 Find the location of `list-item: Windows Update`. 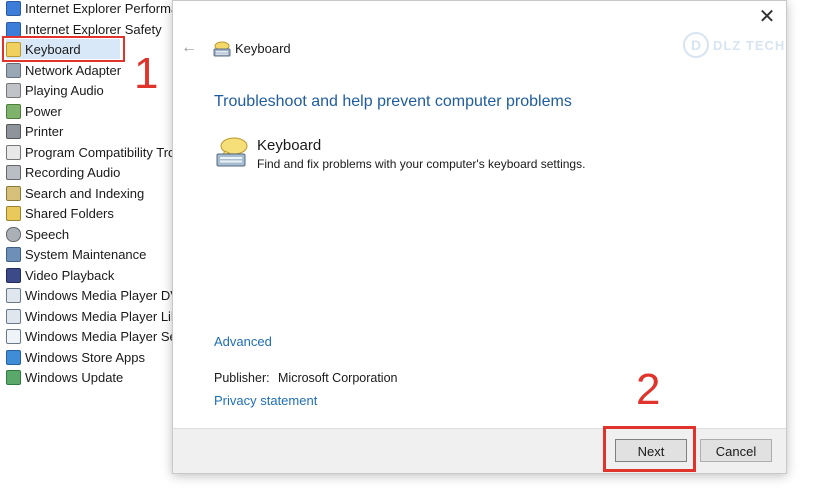

list-item: Windows Update is located at coordinates (64, 377).